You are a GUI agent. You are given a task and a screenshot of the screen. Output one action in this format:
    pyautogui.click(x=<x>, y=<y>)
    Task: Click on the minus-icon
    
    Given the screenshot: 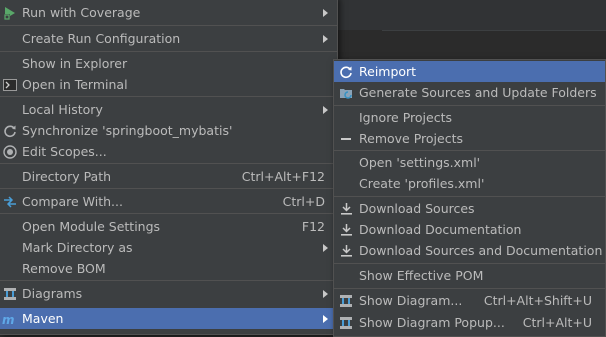 What is the action you would take?
    pyautogui.click(x=346, y=138)
    